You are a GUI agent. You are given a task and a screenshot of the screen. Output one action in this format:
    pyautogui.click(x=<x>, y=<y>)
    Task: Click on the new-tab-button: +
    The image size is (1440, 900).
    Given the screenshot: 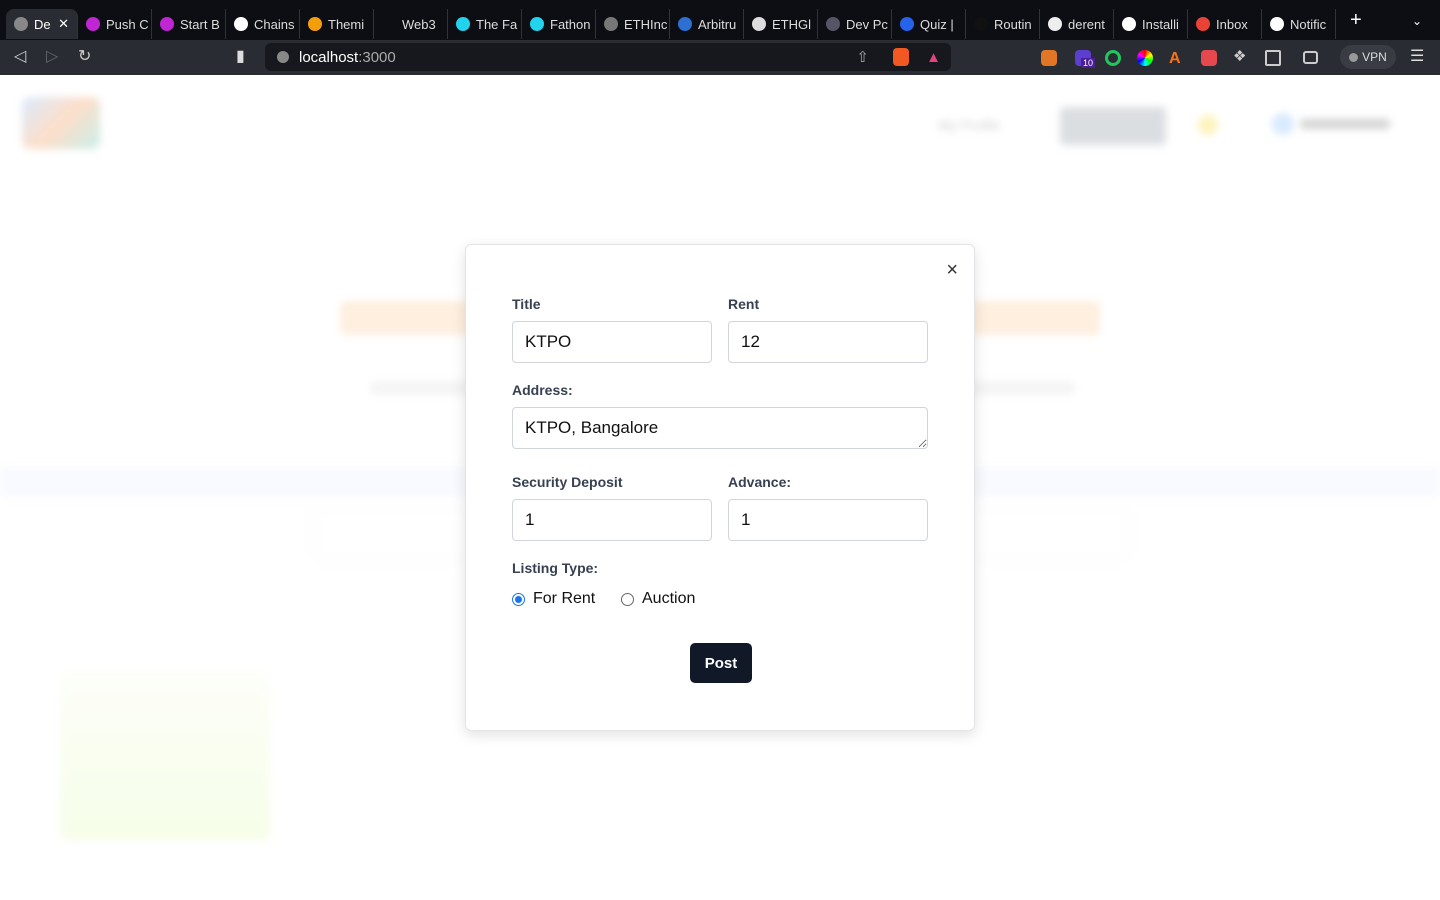 What is the action you would take?
    pyautogui.click(x=1356, y=20)
    